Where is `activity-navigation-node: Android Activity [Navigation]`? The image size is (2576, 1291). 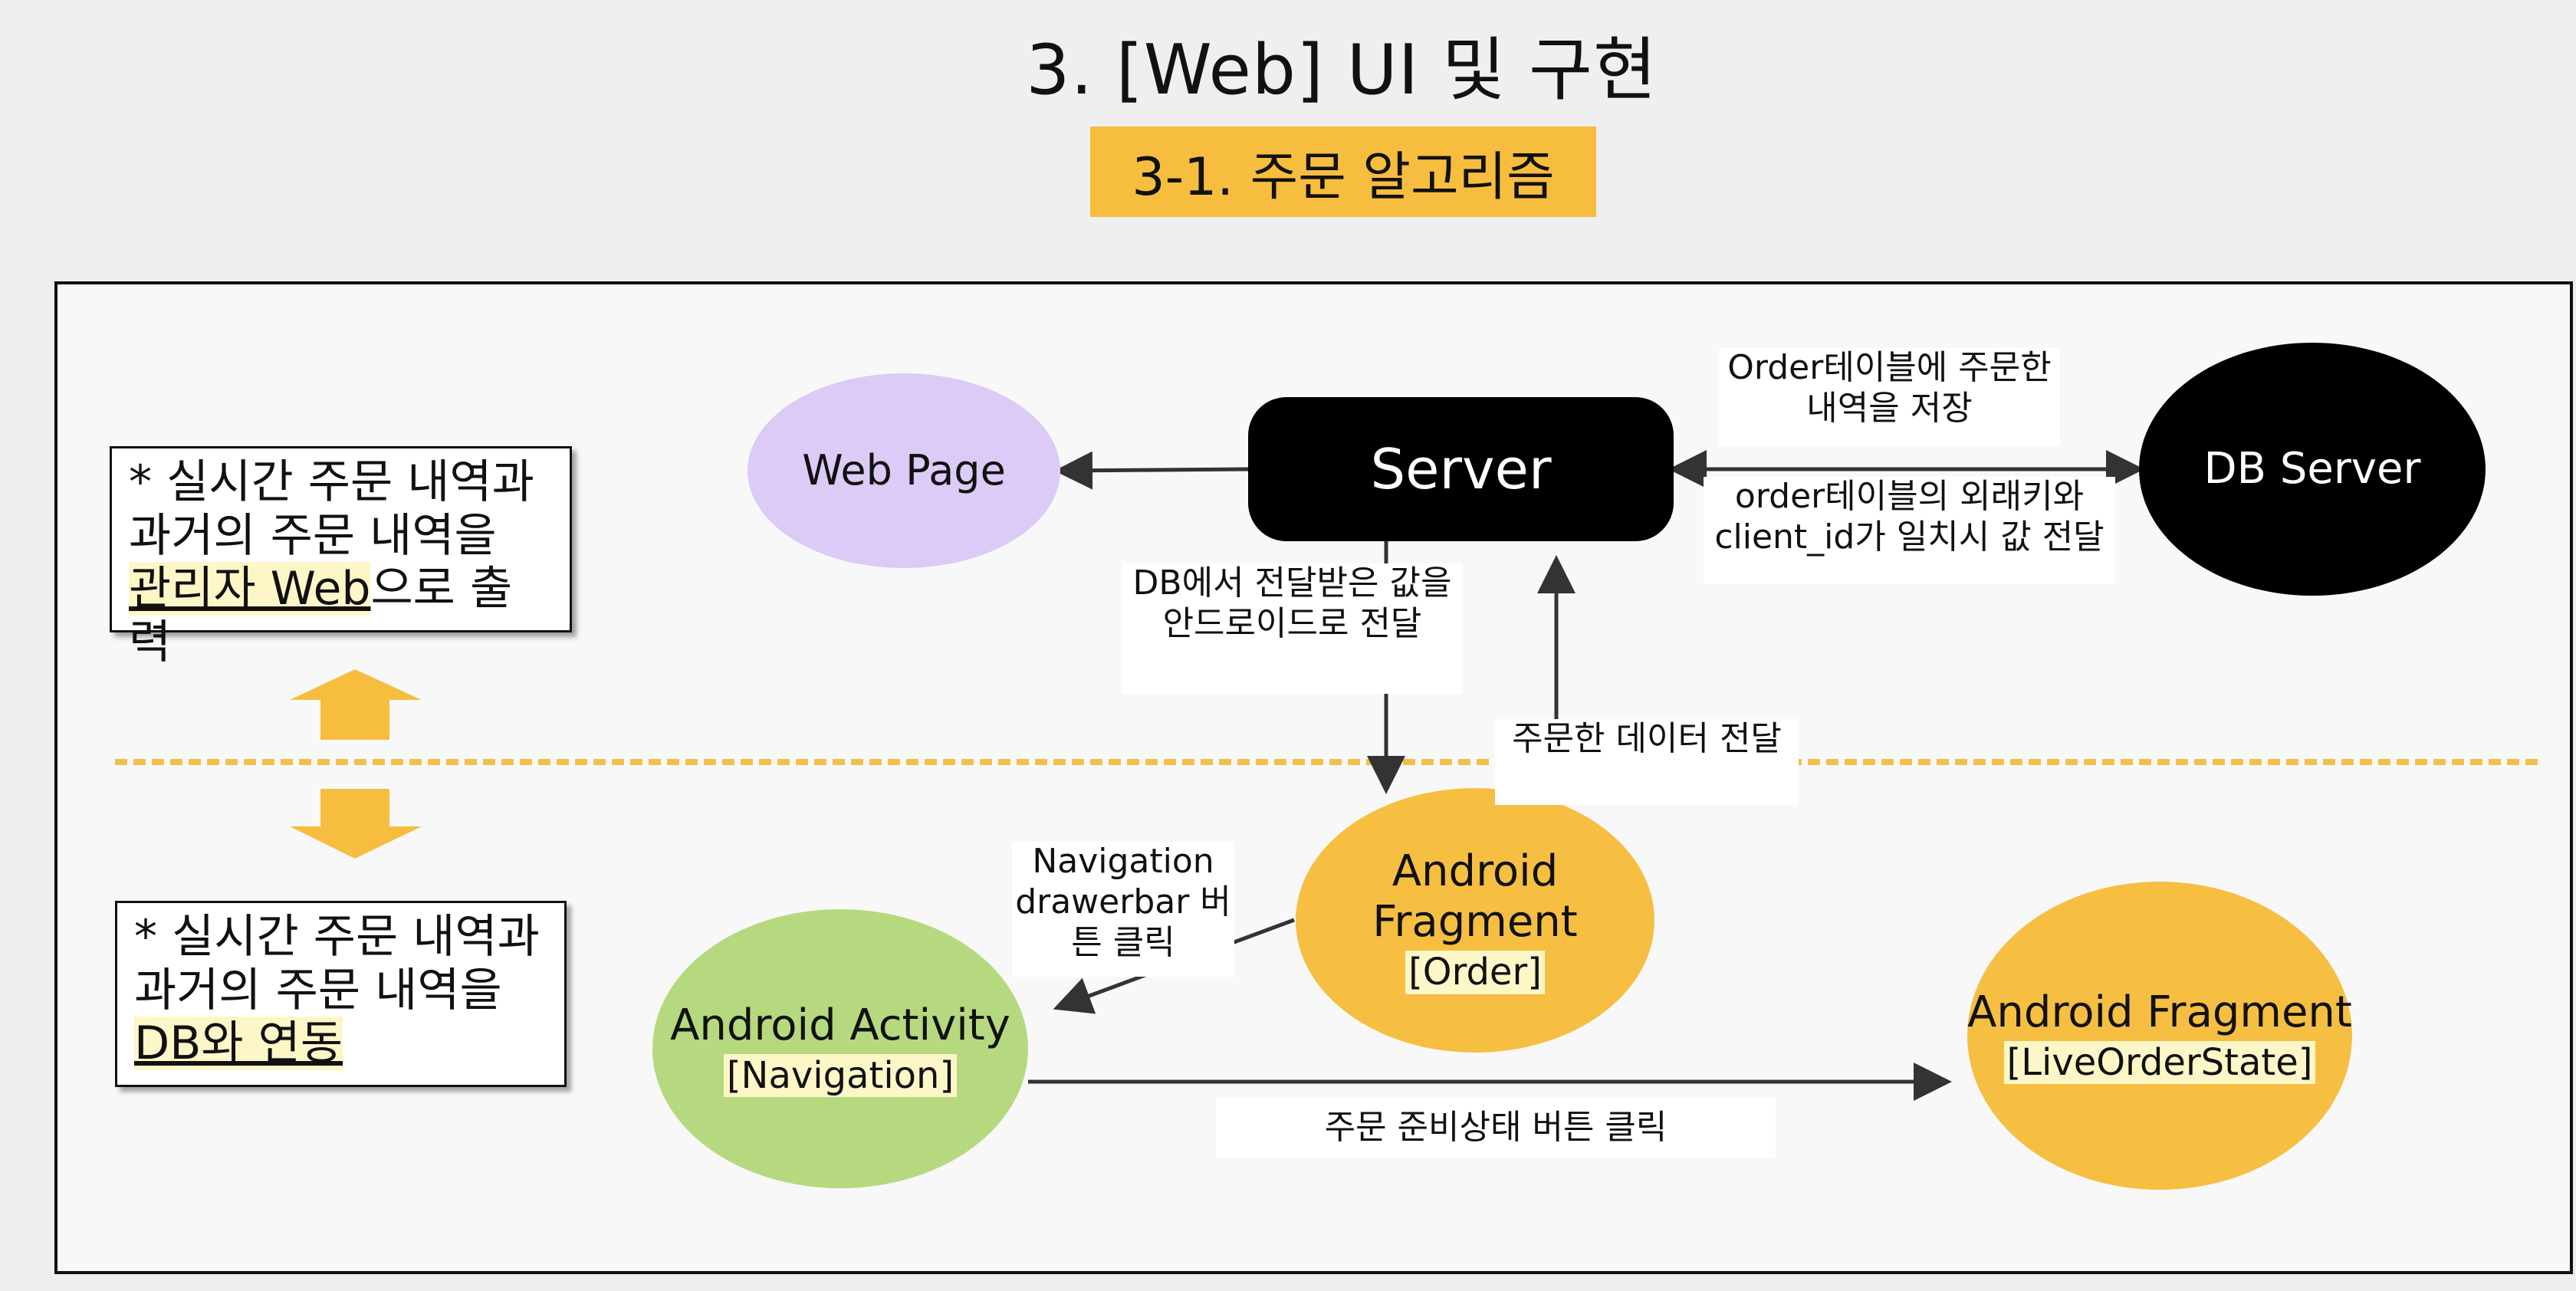 activity-navigation-node: Android Activity [Navigation] is located at coordinates (840, 1048).